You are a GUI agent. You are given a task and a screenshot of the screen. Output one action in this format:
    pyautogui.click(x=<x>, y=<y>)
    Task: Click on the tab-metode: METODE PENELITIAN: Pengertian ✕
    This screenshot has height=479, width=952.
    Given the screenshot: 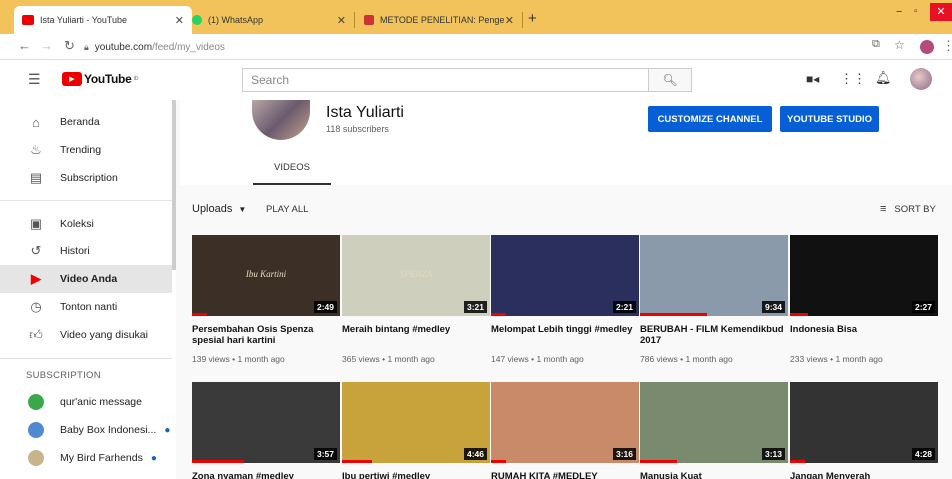 What is the action you would take?
    pyautogui.click(x=439, y=20)
    